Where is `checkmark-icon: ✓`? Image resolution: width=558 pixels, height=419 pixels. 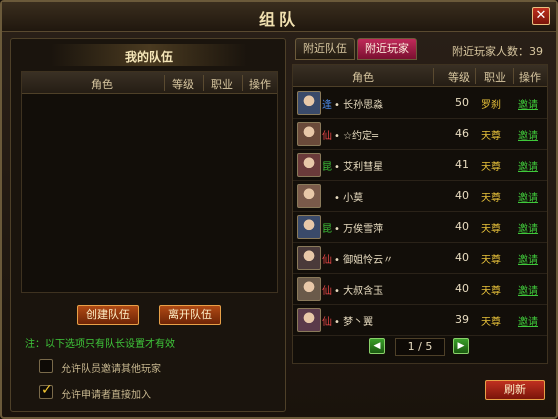
checkmark-icon: ✓ is located at coordinates (47, 390).